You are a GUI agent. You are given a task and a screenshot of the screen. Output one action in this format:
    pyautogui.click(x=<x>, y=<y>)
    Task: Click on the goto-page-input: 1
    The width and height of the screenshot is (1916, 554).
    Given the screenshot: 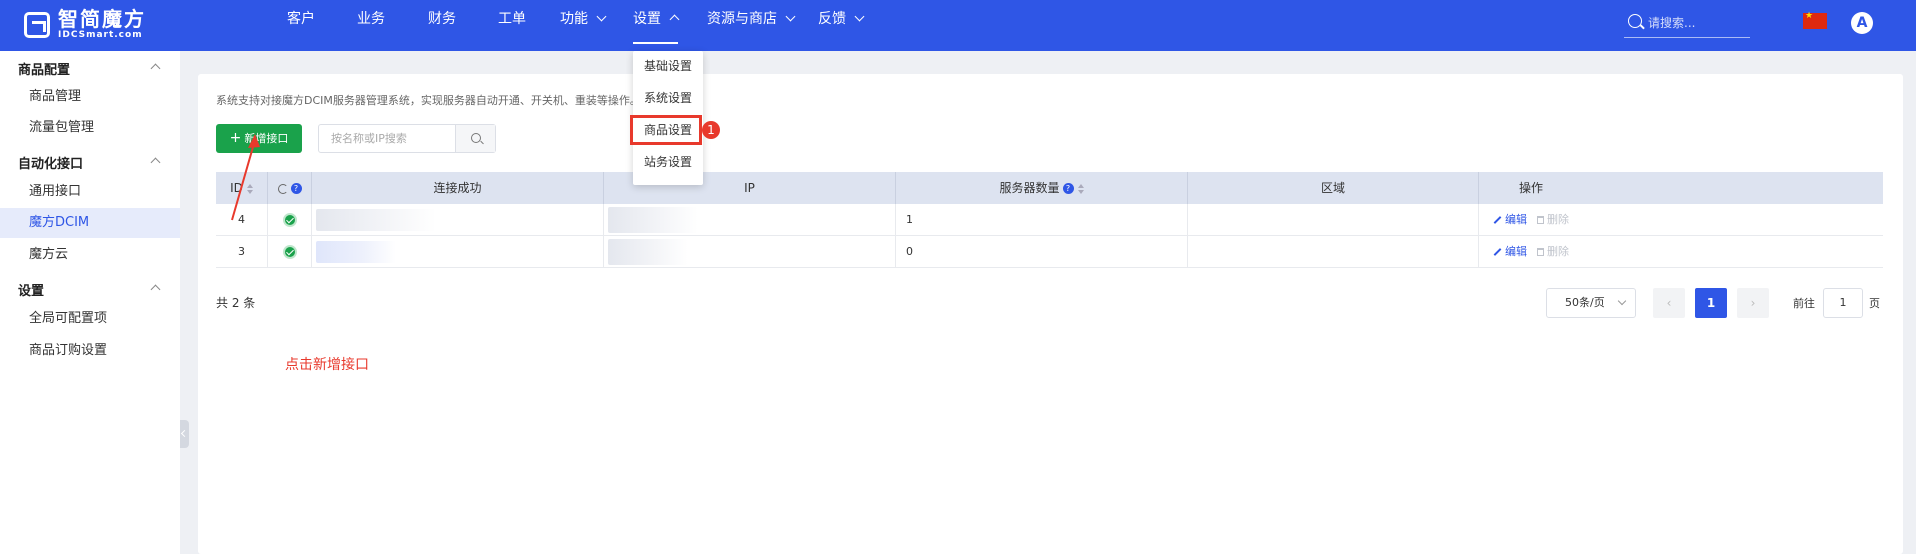 What is the action you would take?
    pyautogui.click(x=1843, y=303)
    